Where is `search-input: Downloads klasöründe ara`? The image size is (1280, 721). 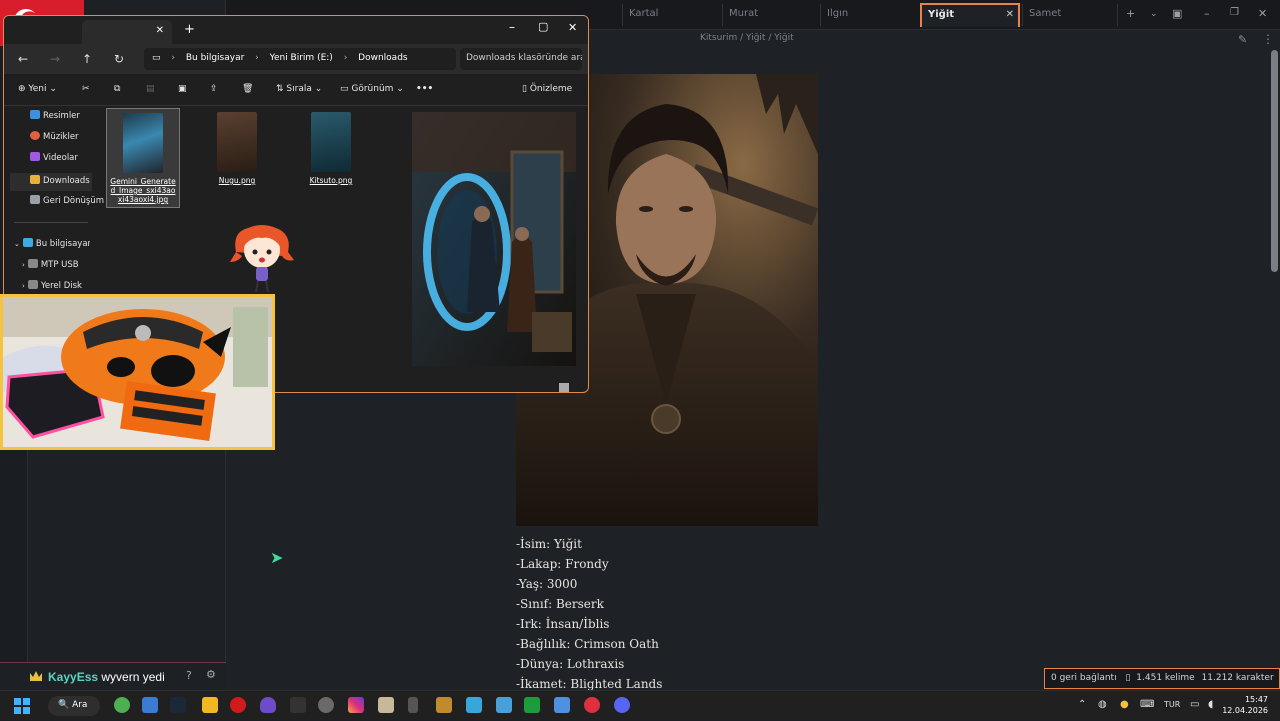 search-input: Downloads klasöründe ara is located at coordinates (521, 59).